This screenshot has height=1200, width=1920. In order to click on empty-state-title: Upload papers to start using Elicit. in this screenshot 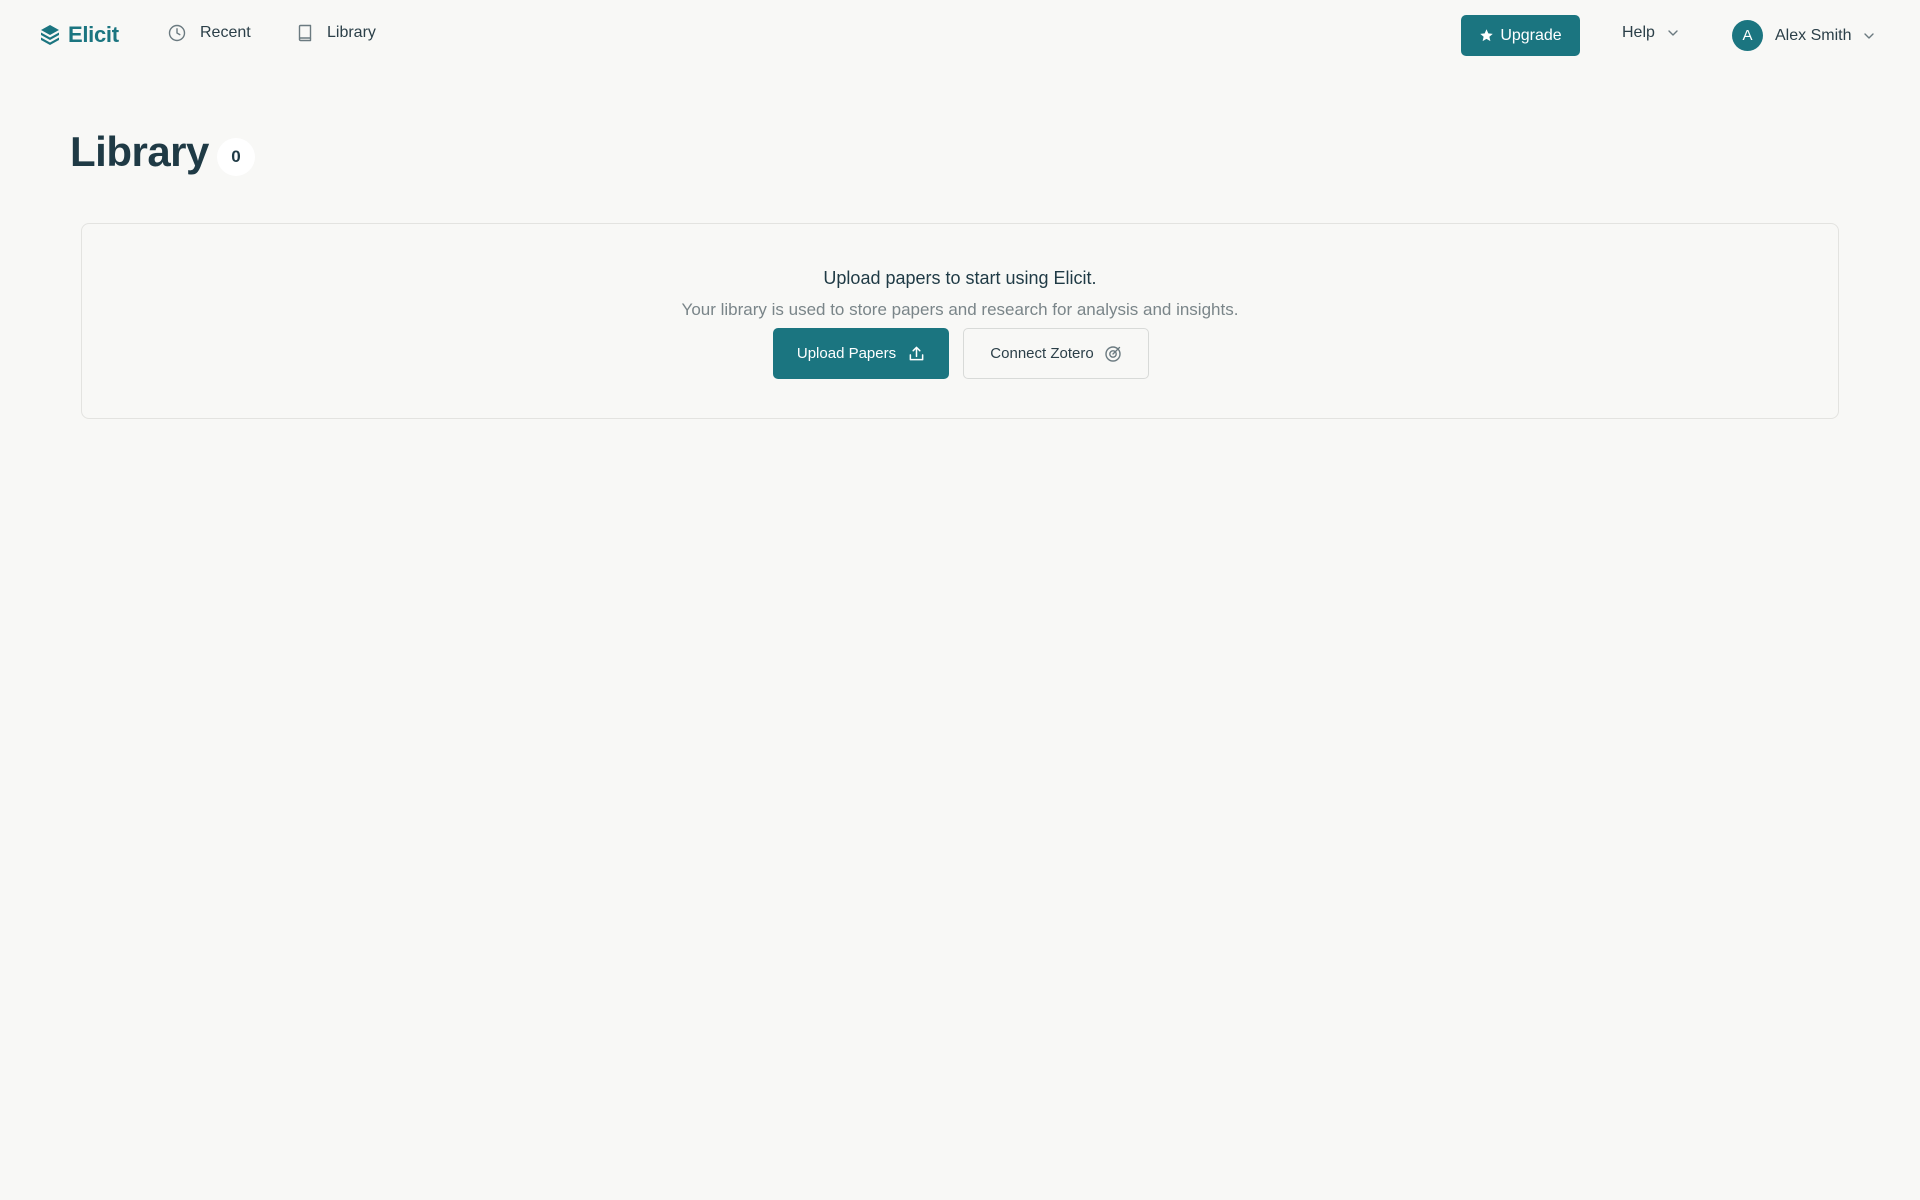, I will do `click(960, 278)`.